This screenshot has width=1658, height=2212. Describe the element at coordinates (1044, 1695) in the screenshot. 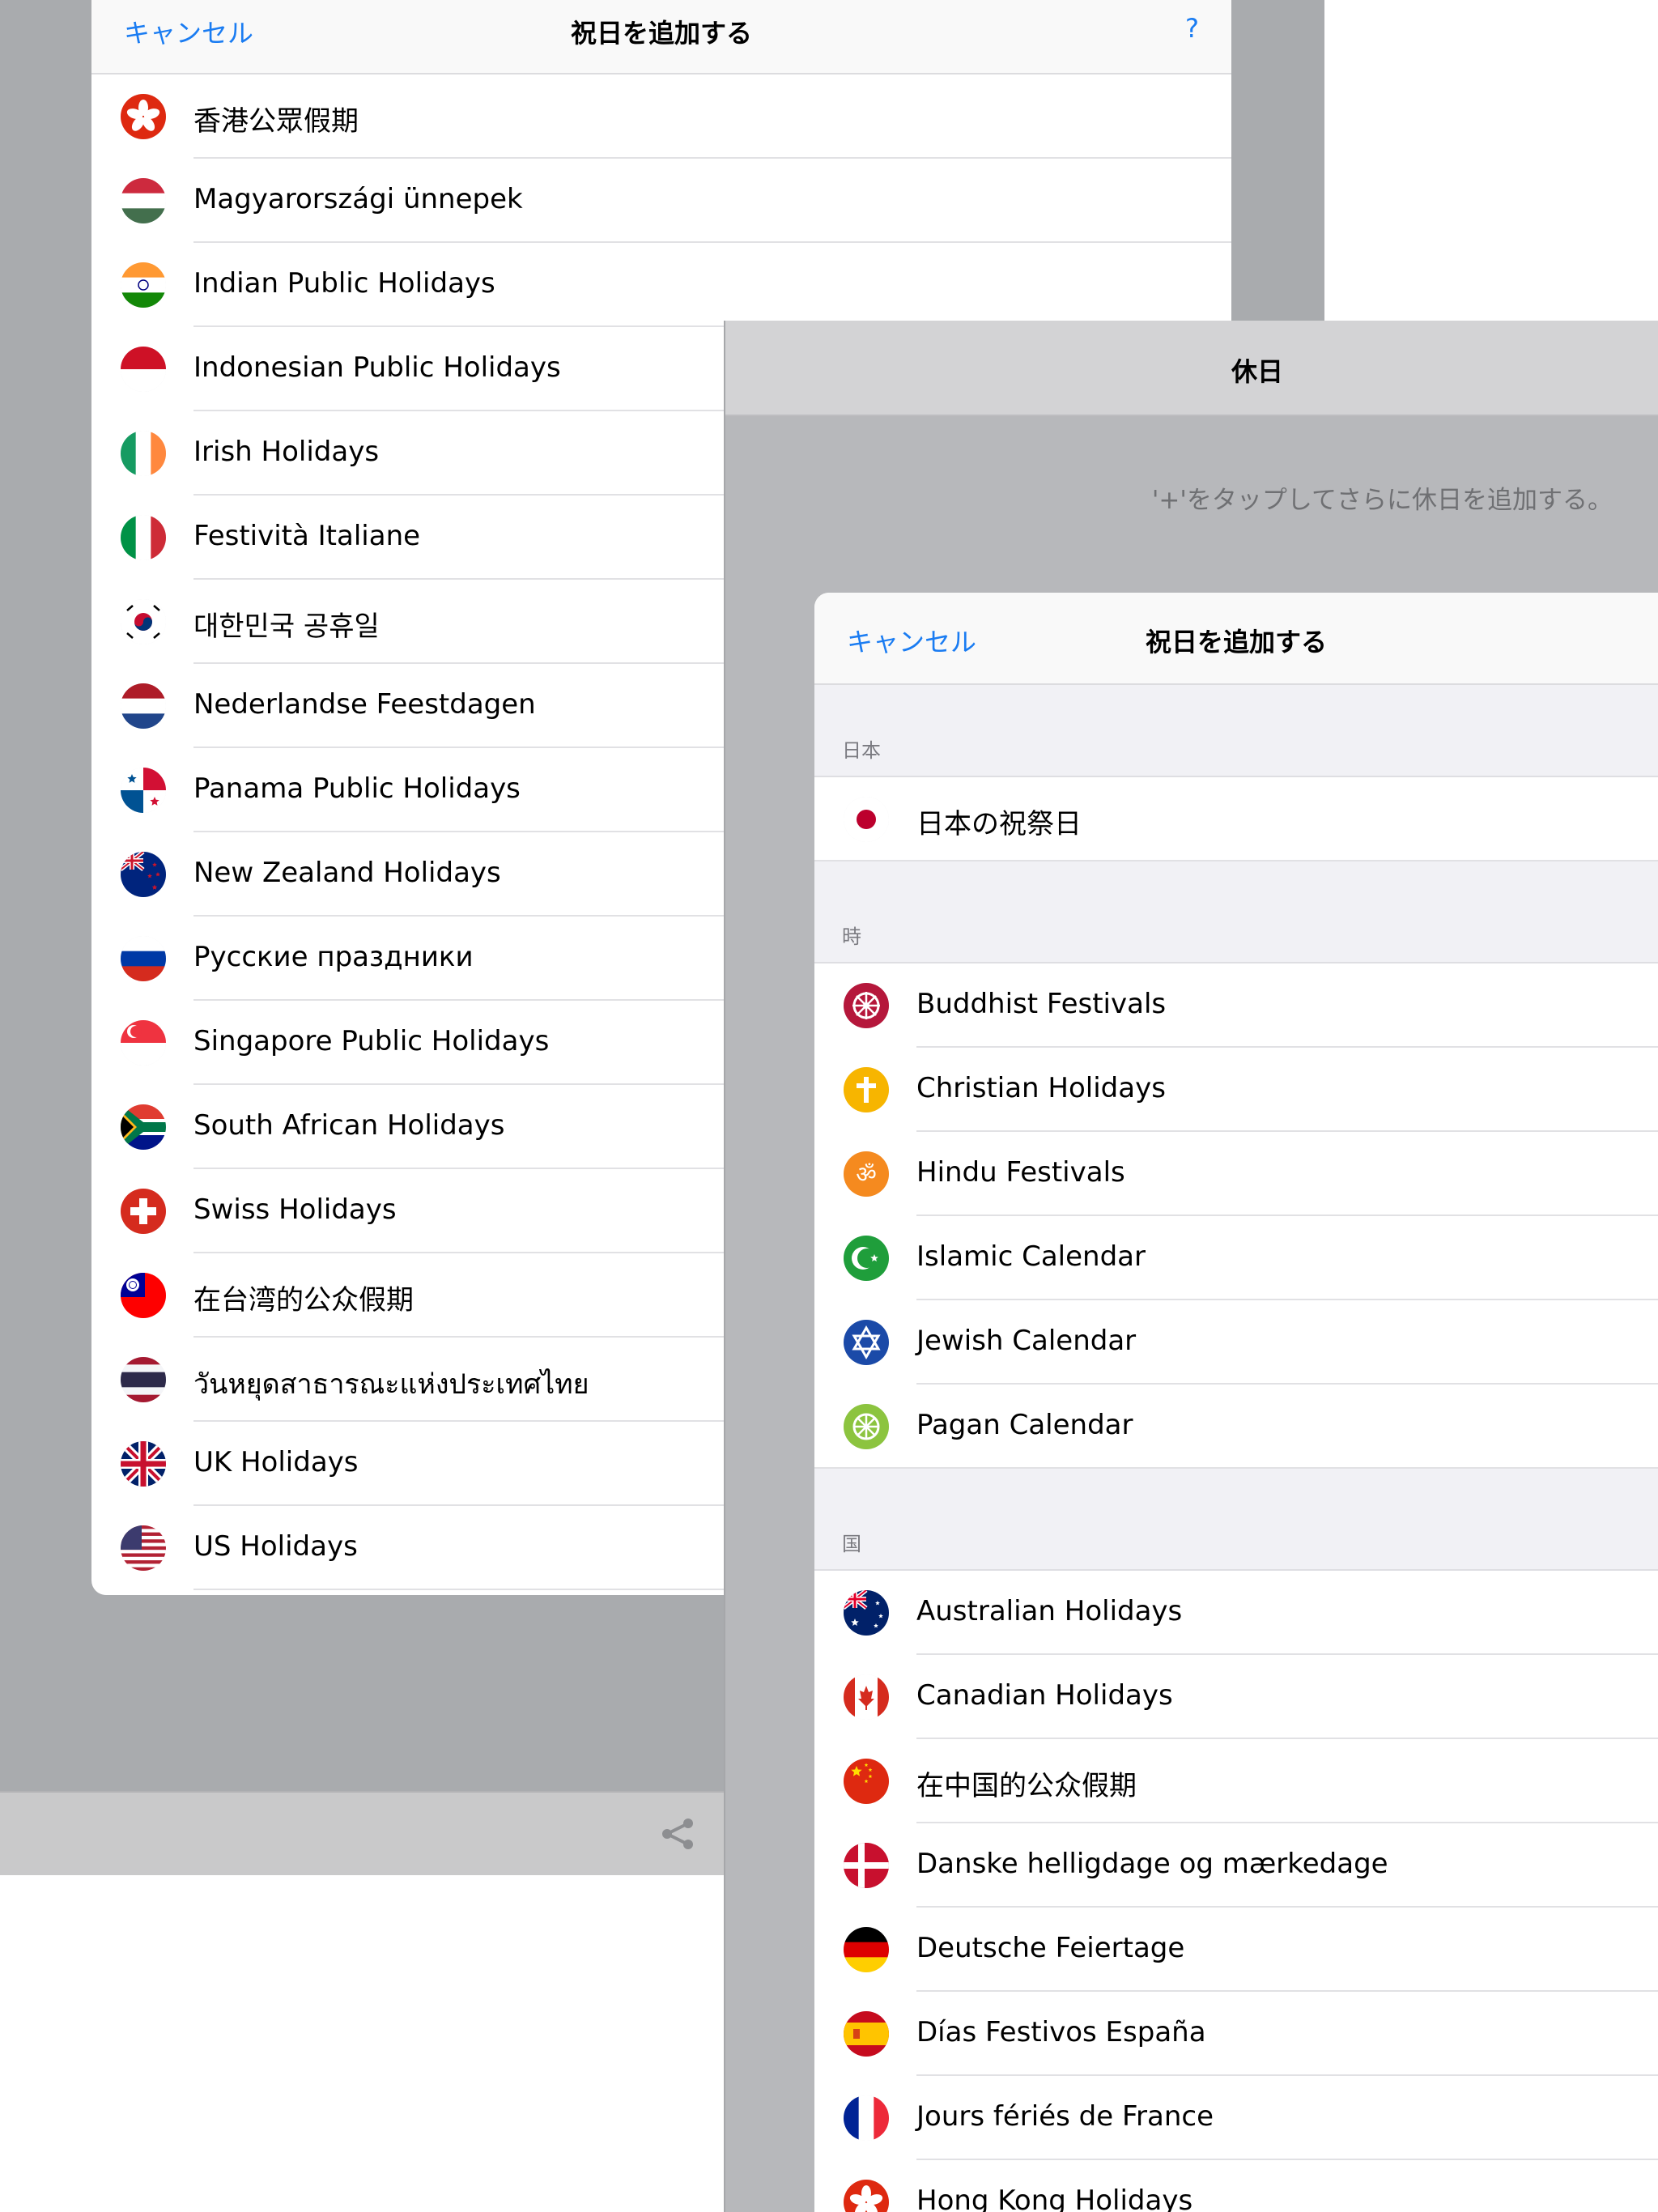

I see `list-item-label: Canadian Holidays` at that location.